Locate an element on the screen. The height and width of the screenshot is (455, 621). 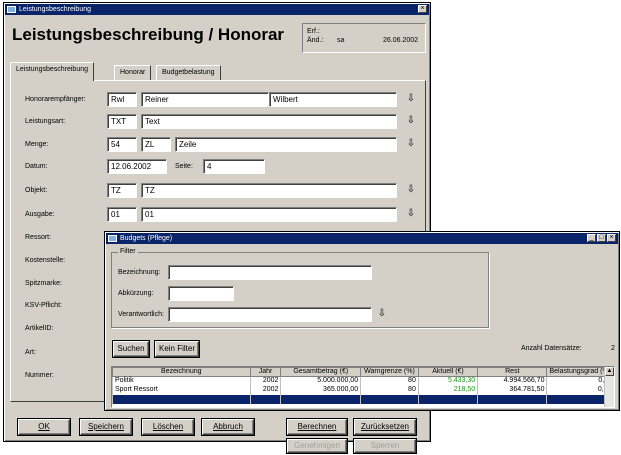
tab-honorar: Honorar is located at coordinates (133, 73).